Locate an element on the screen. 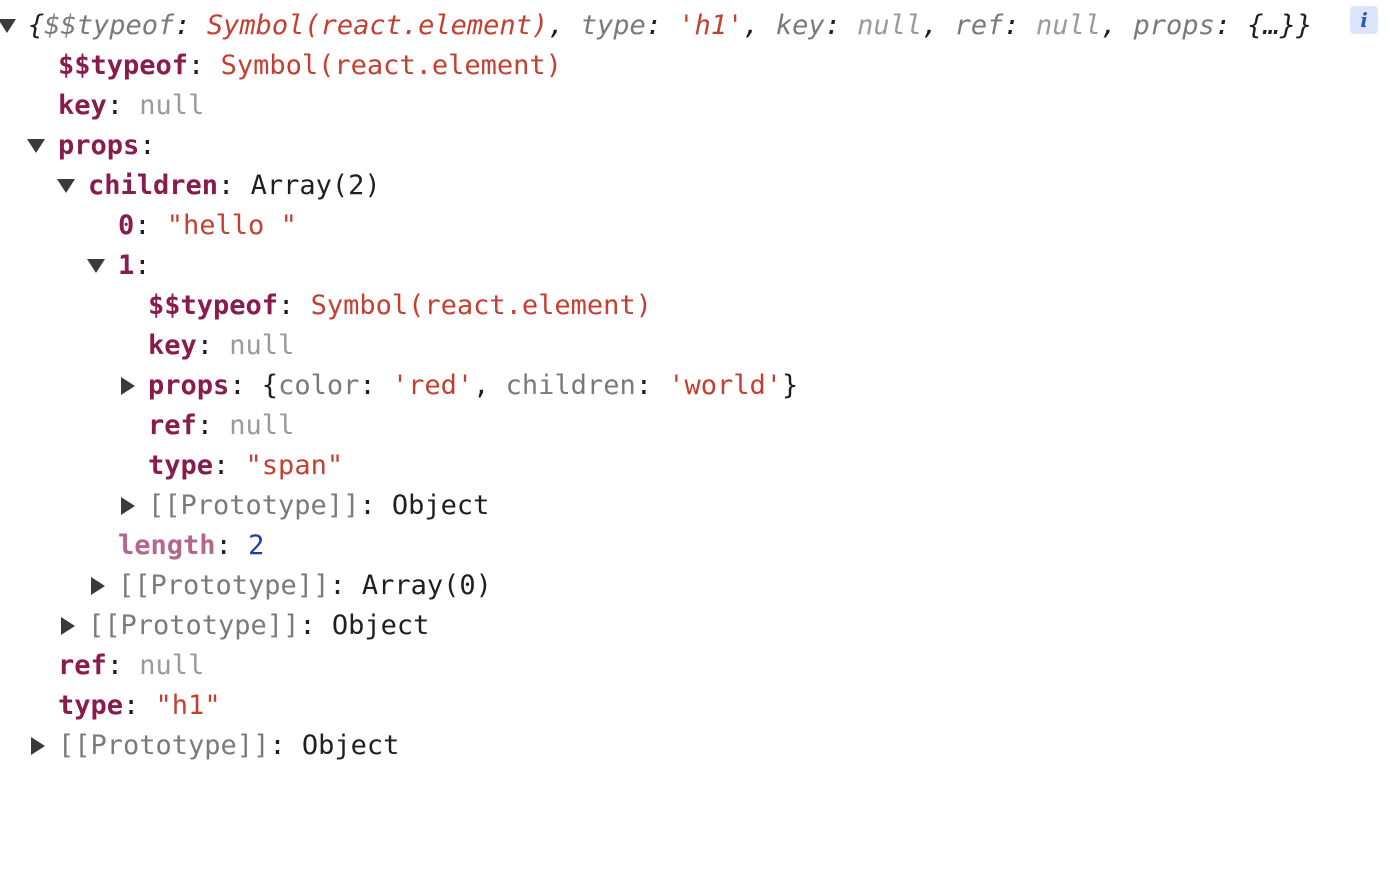 The width and height of the screenshot is (1390, 886). property-row-type: type: "h1" is located at coordinates (695, 706).